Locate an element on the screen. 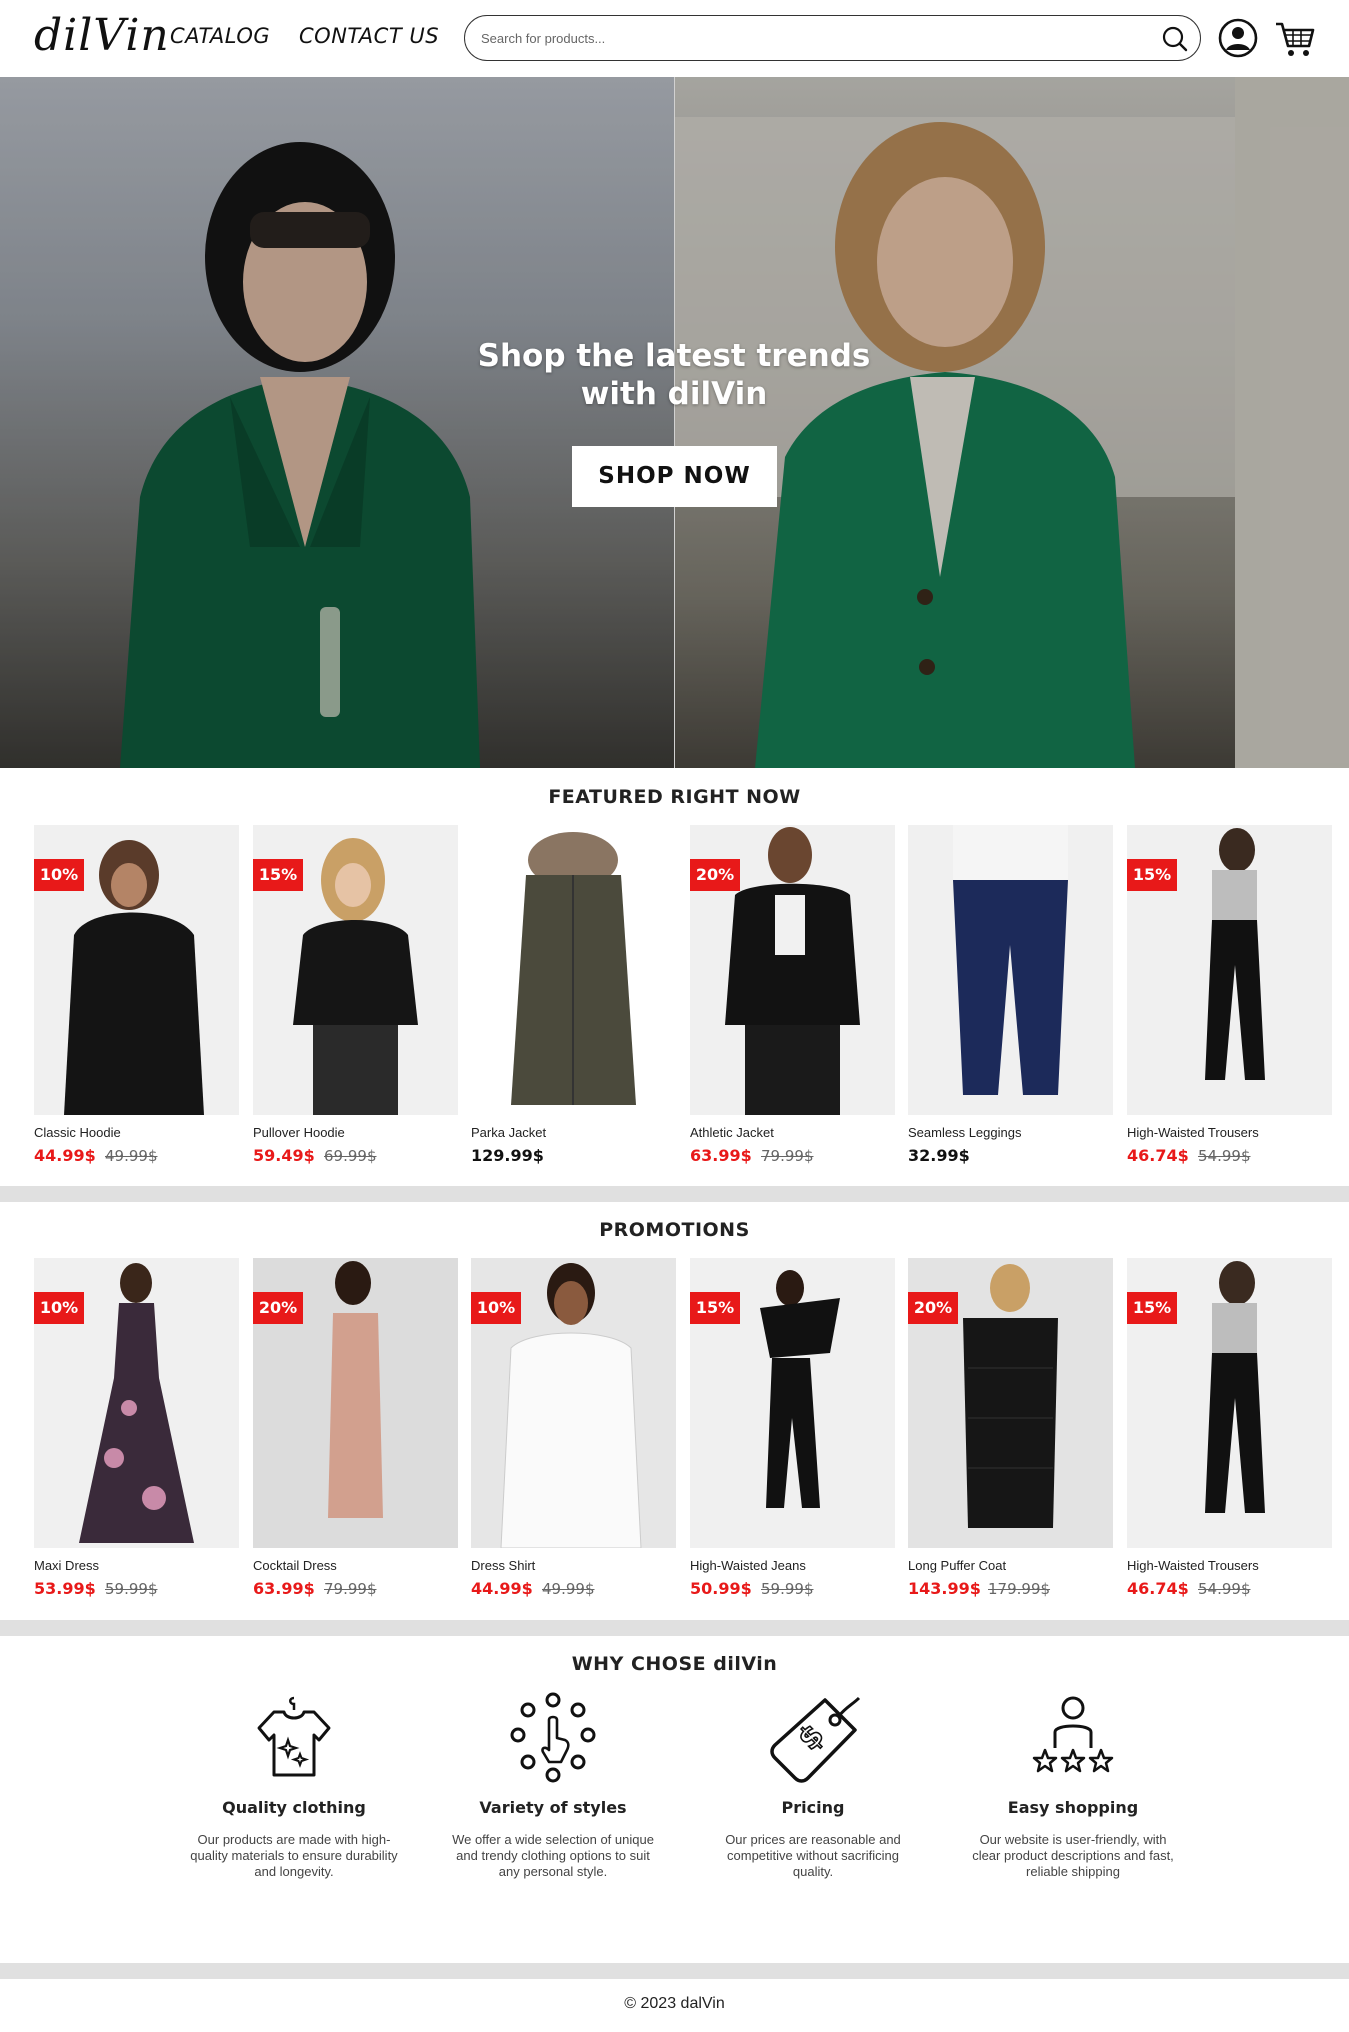 This screenshot has width=1349, height=2032. product-card: 15% High-Waisted Jeans 50.99$ 59.99$ is located at coordinates (792, 1433).